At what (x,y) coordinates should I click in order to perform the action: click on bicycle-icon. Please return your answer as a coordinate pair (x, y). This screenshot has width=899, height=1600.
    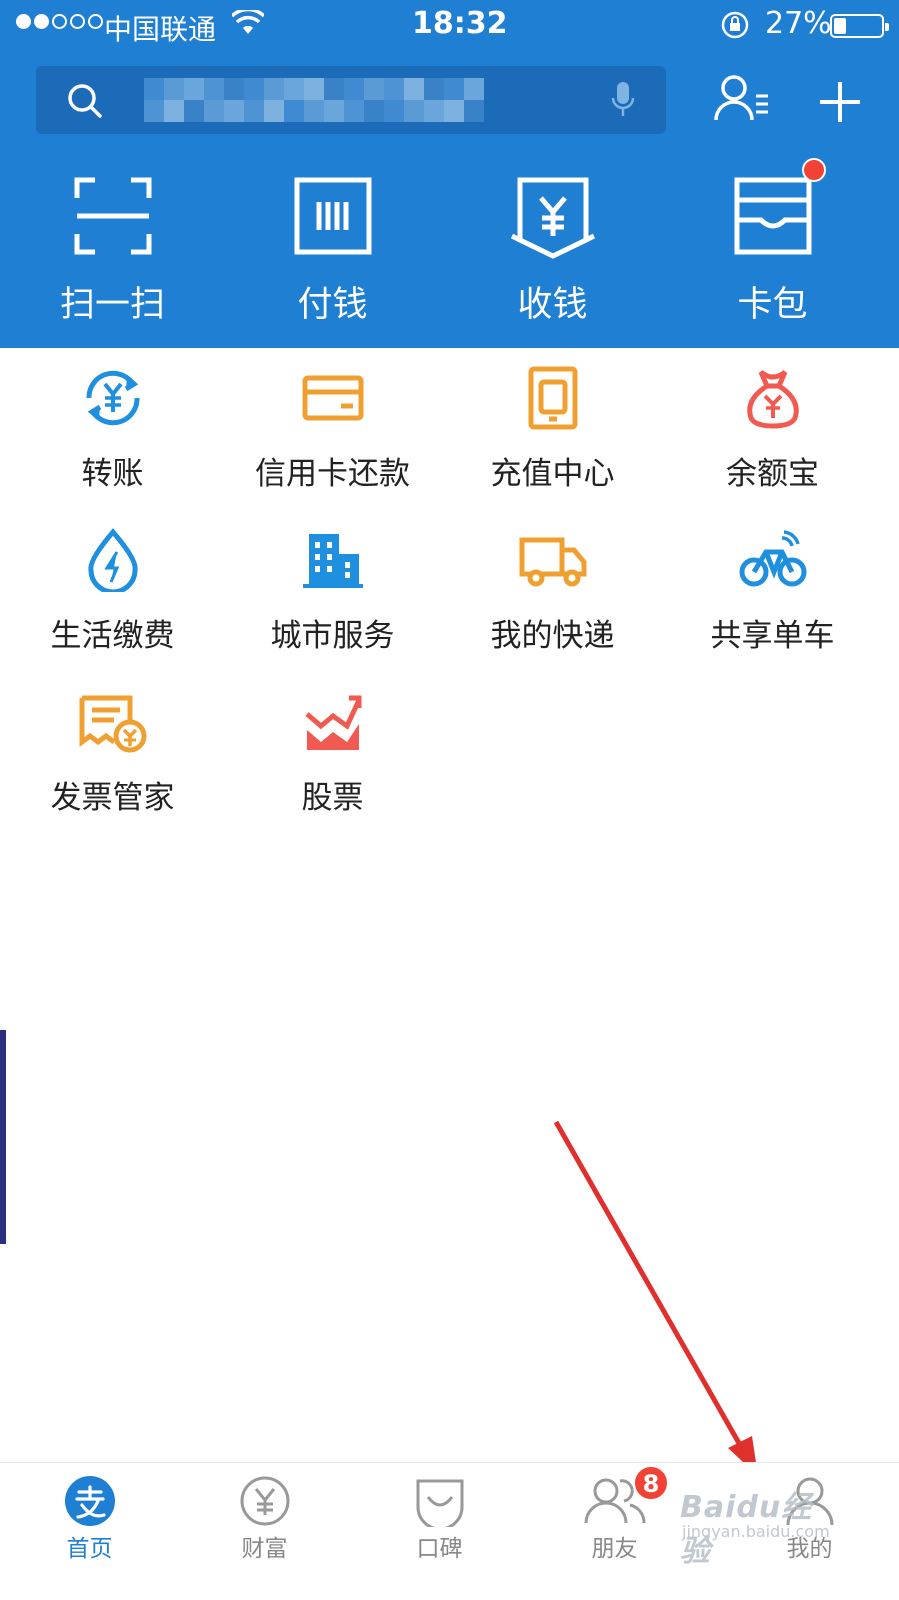
    Looking at the image, I should click on (773, 562).